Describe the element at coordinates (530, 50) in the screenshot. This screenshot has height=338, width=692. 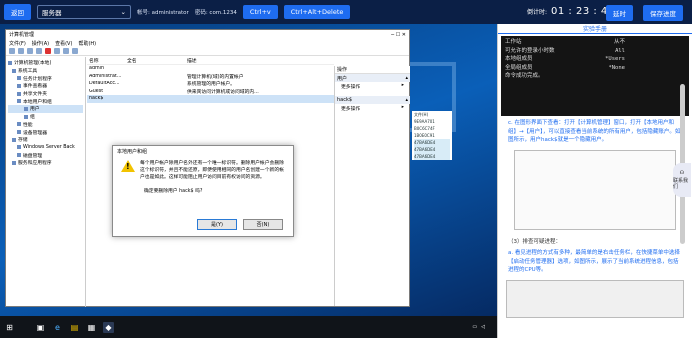
I see `terminal-key: 可允许的登录小时数` at that location.